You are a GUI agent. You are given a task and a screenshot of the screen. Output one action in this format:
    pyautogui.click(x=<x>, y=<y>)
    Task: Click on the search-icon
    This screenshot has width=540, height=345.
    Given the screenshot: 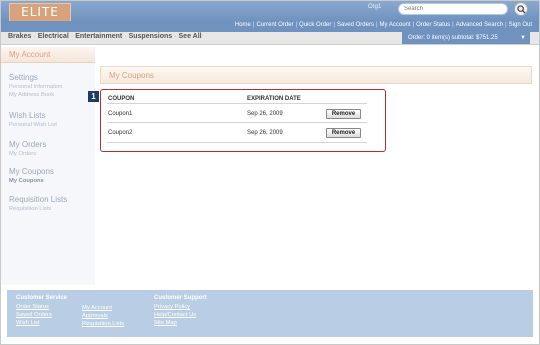 What is the action you would take?
    pyautogui.click(x=521, y=9)
    